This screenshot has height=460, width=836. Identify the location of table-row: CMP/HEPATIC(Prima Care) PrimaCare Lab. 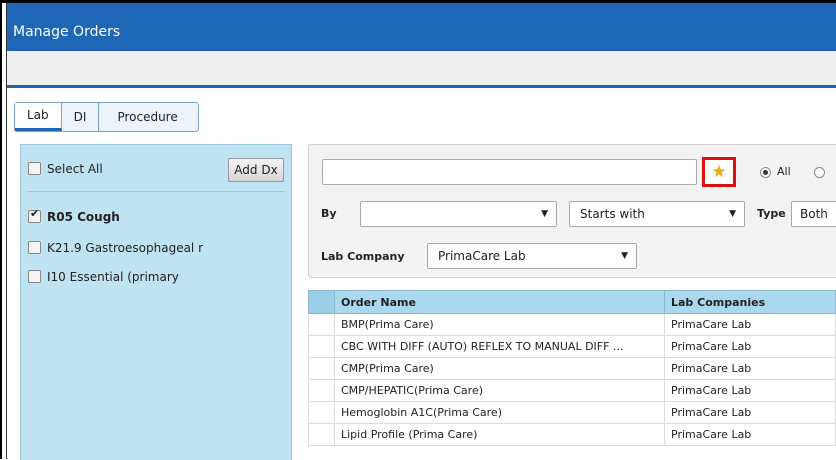
(572, 390).